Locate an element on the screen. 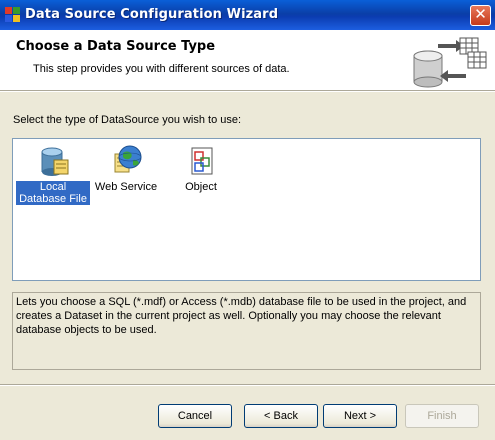 This screenshot has width=495, height=440. page-title: Choose a Data Source Type is located at coordinates (116, 46).